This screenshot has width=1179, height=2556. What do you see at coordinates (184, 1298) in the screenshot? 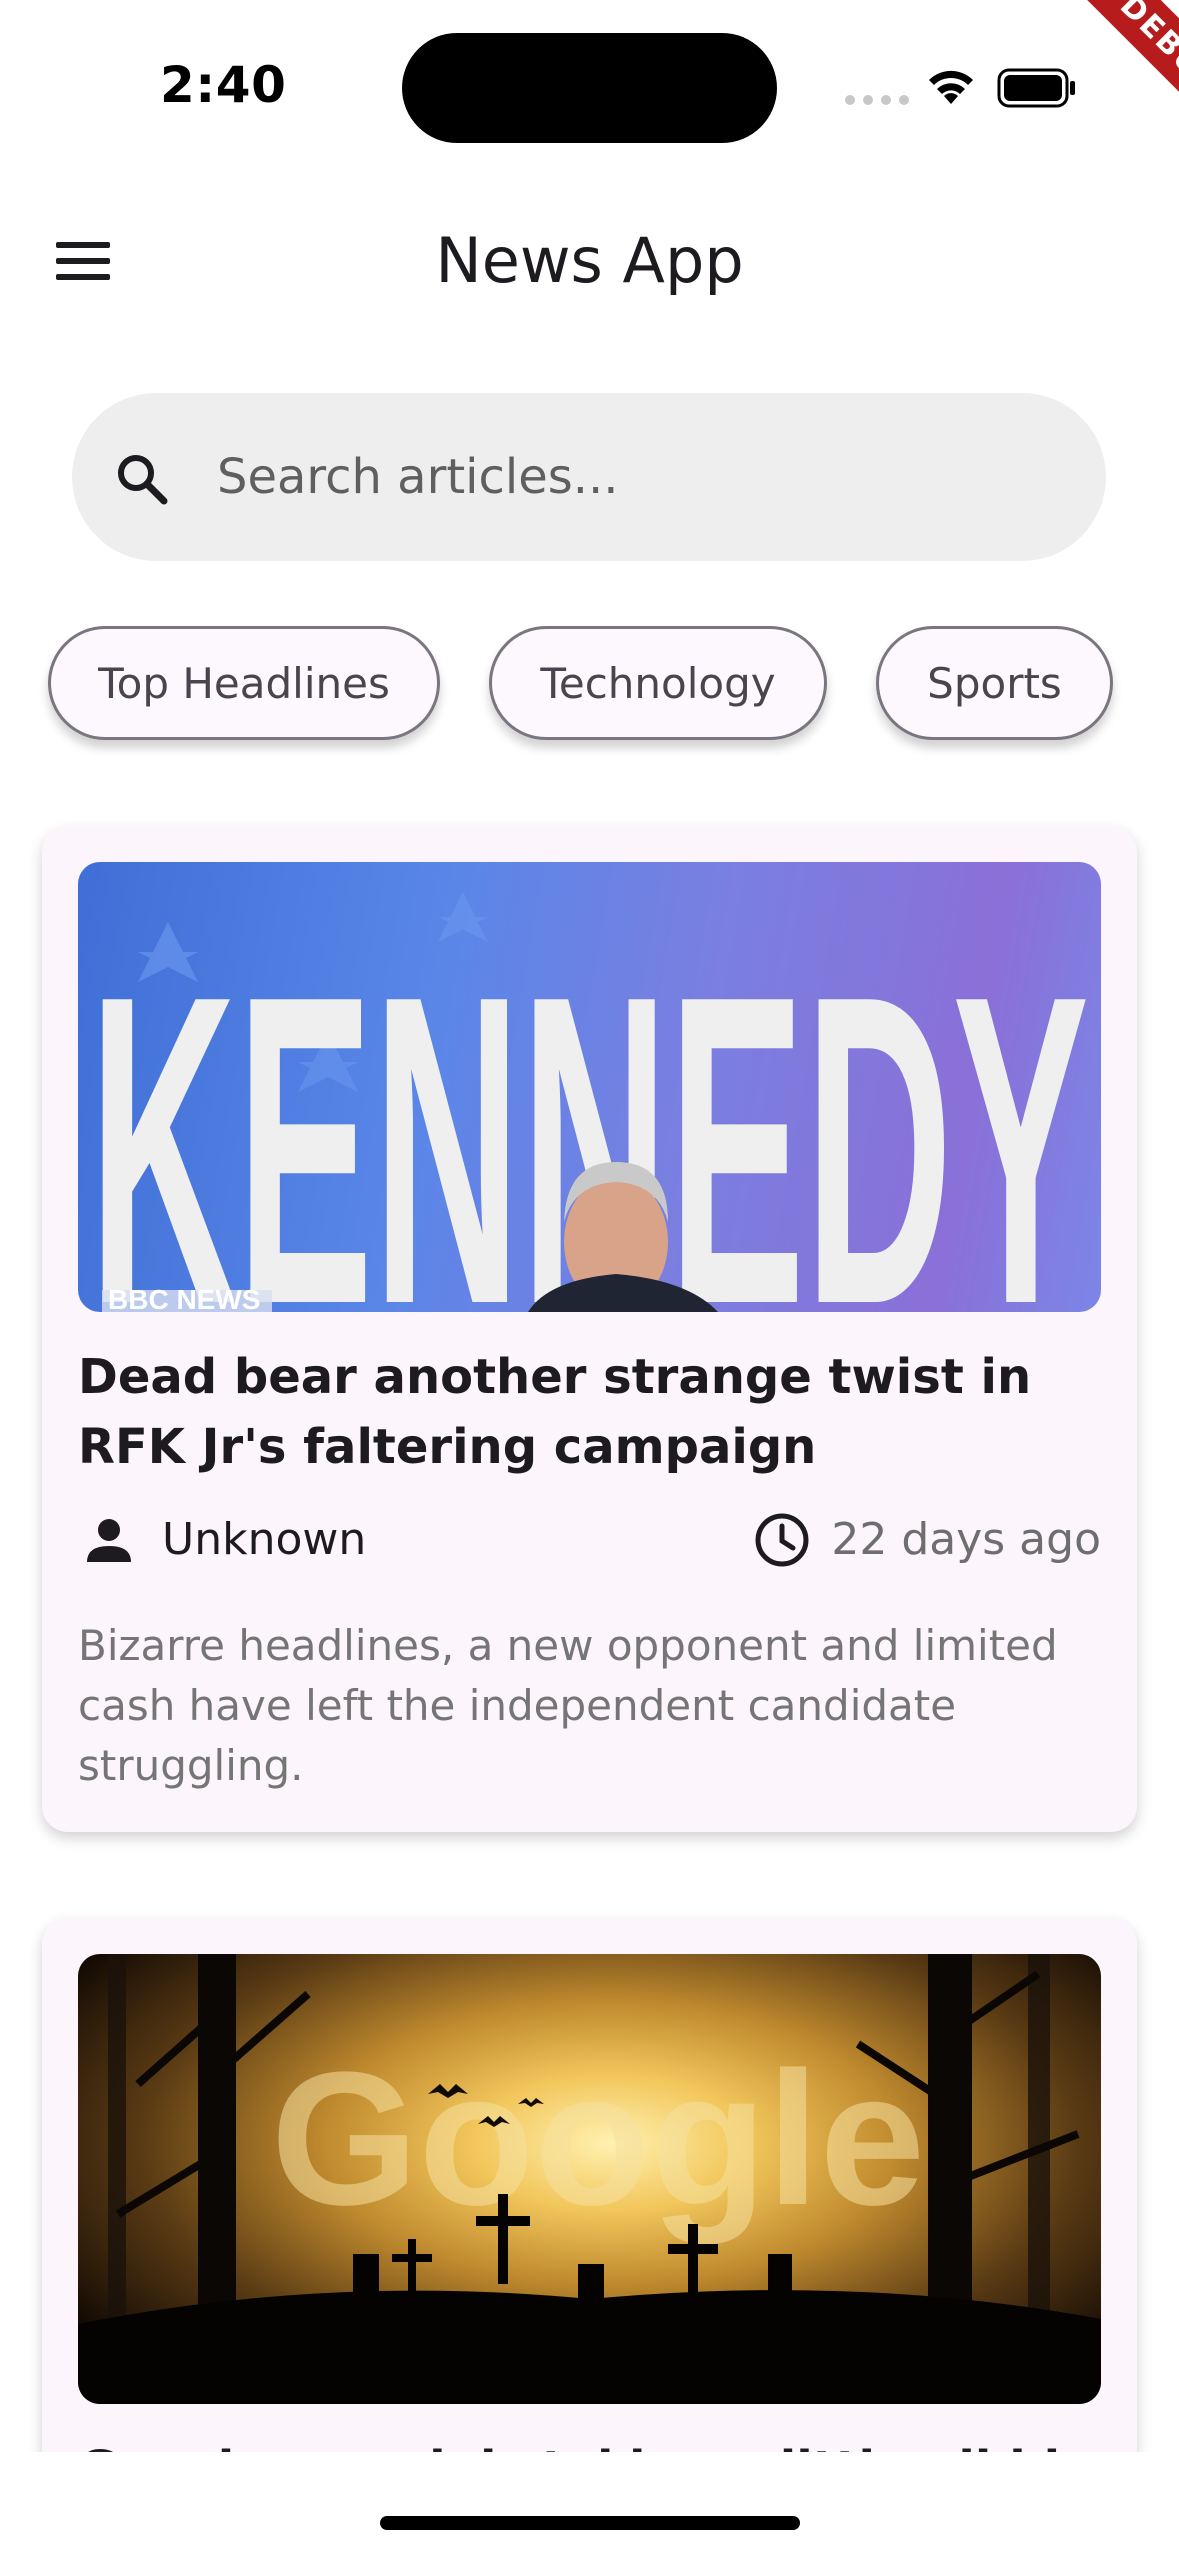
I see `image-source-text: BBC NEWS` at bounding box center [184, 1298].